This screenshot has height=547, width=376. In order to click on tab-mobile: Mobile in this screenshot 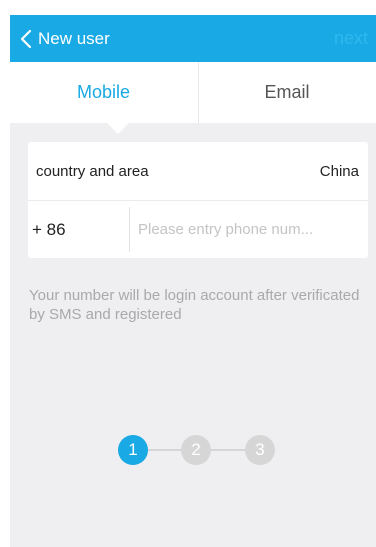, I will do `click(103, 92)`.